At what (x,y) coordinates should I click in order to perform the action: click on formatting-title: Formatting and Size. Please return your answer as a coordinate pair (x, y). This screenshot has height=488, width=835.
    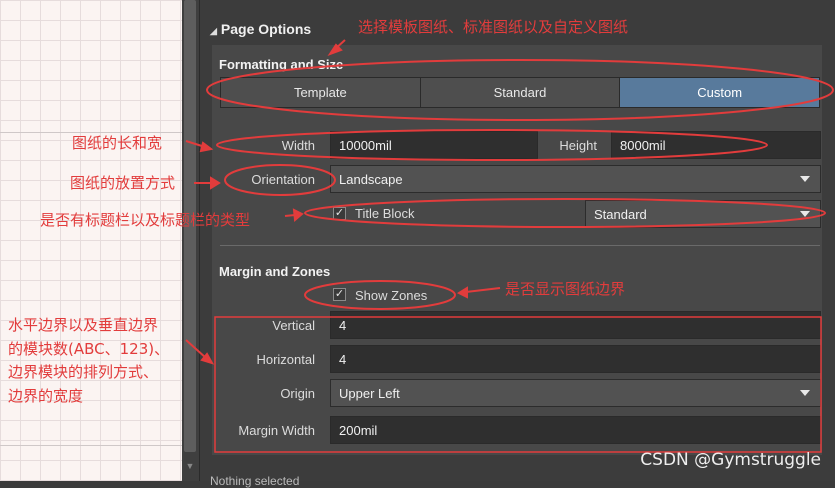
    Looking at the image, I should click on (281, 64).